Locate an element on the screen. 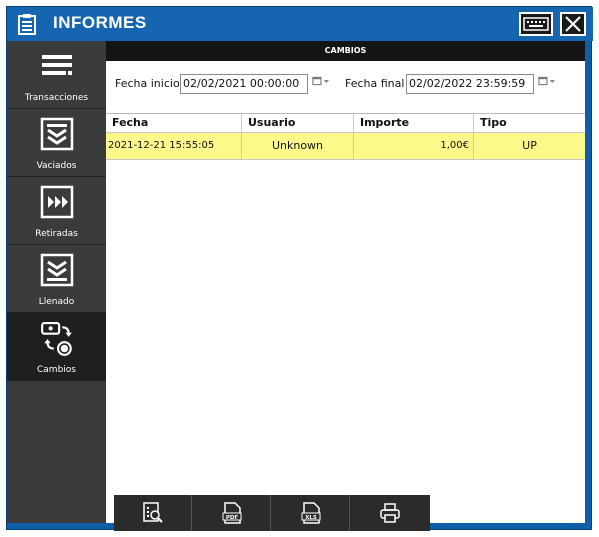 This screenshot has width=599, height=537. table-row: 2021-12-21 15:55:05 Unknown 1,00€ UP is located at coordinates (345, 146).